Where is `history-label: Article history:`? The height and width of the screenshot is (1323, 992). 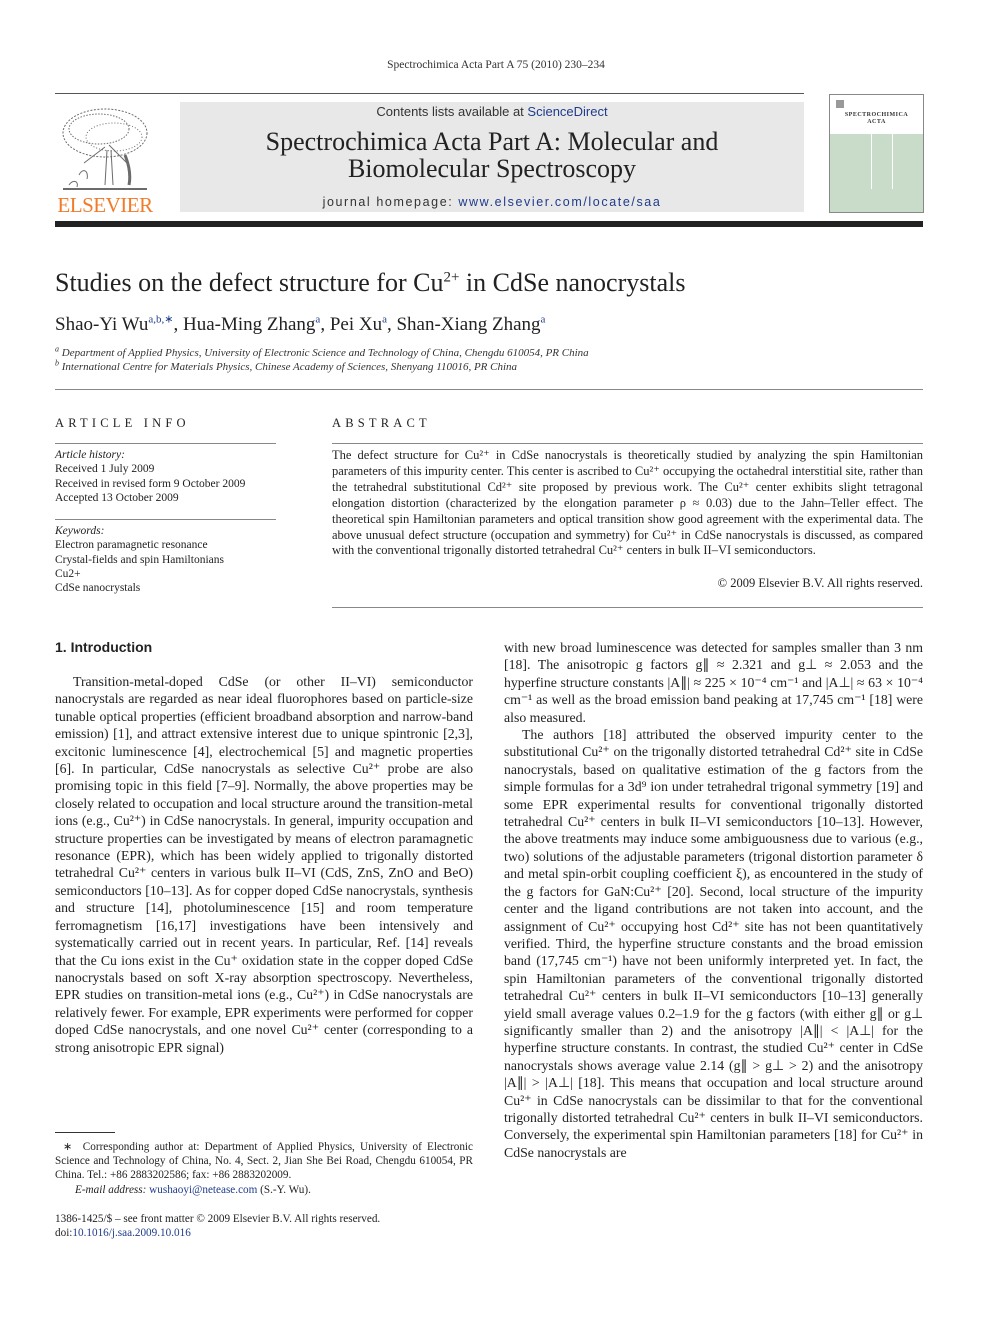
history-label: Article history: is located at coordinates (90, 455).